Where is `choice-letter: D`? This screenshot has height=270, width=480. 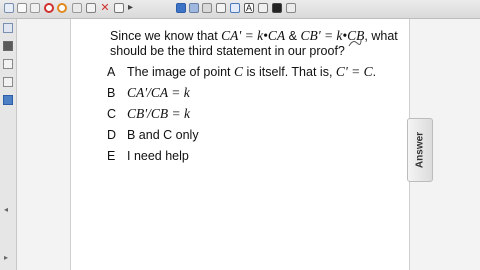
choice-letter: D is located at coordinates (112, 135).